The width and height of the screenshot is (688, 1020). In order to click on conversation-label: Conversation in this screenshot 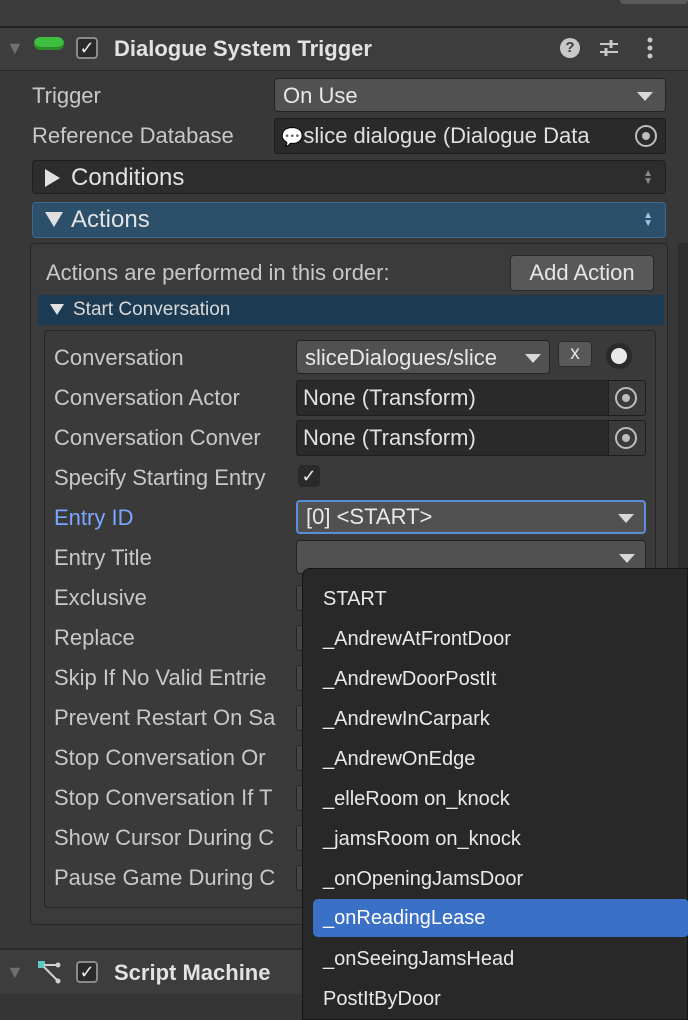, I will do `click(119, 357)`.